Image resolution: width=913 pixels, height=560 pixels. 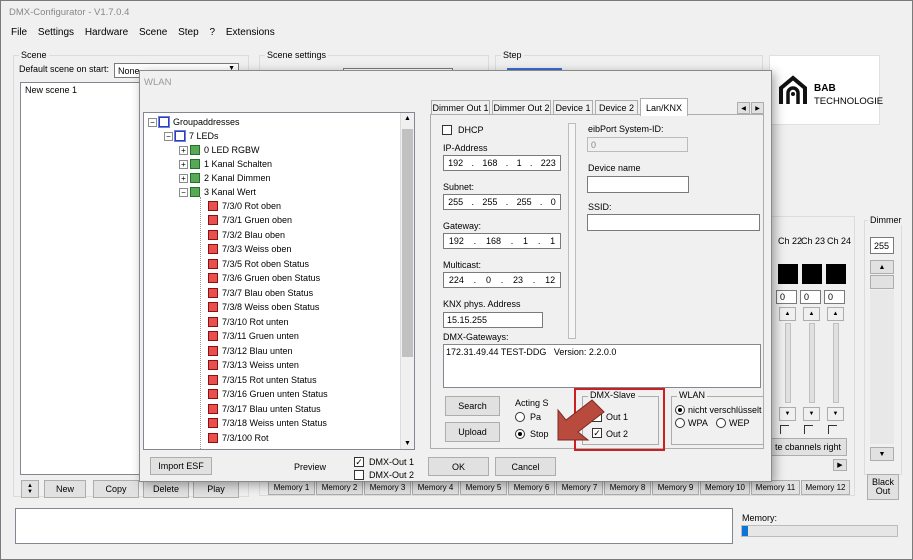 I want to click on subnet-field: 255. 255. 255. 0, so click(x=502, y=202).